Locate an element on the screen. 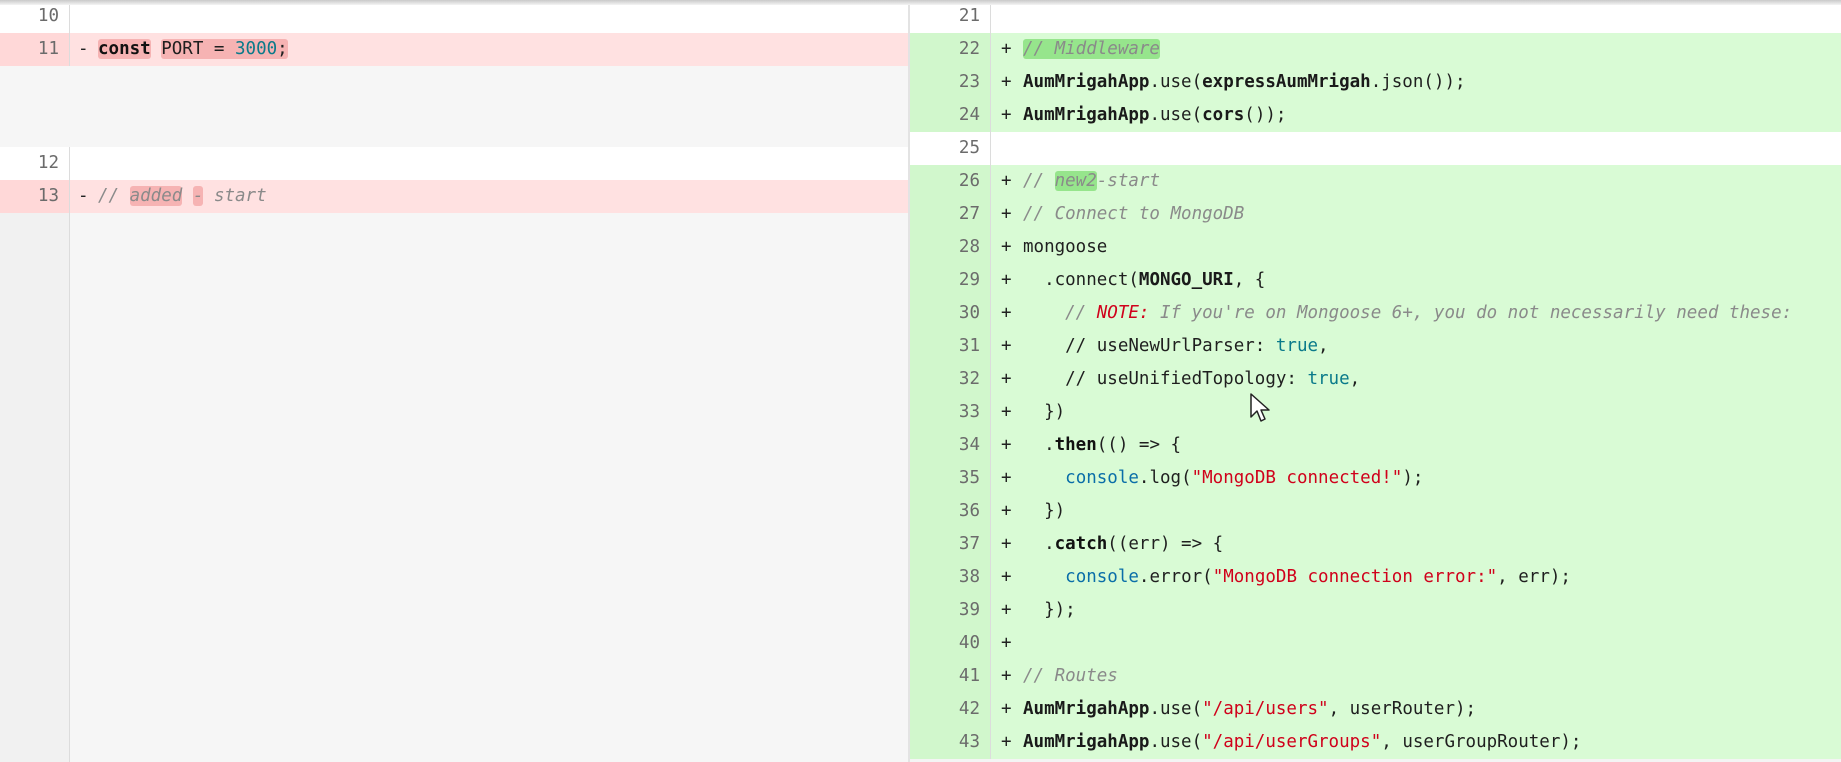  line-number: 36 is located at coordinates (950, 511).